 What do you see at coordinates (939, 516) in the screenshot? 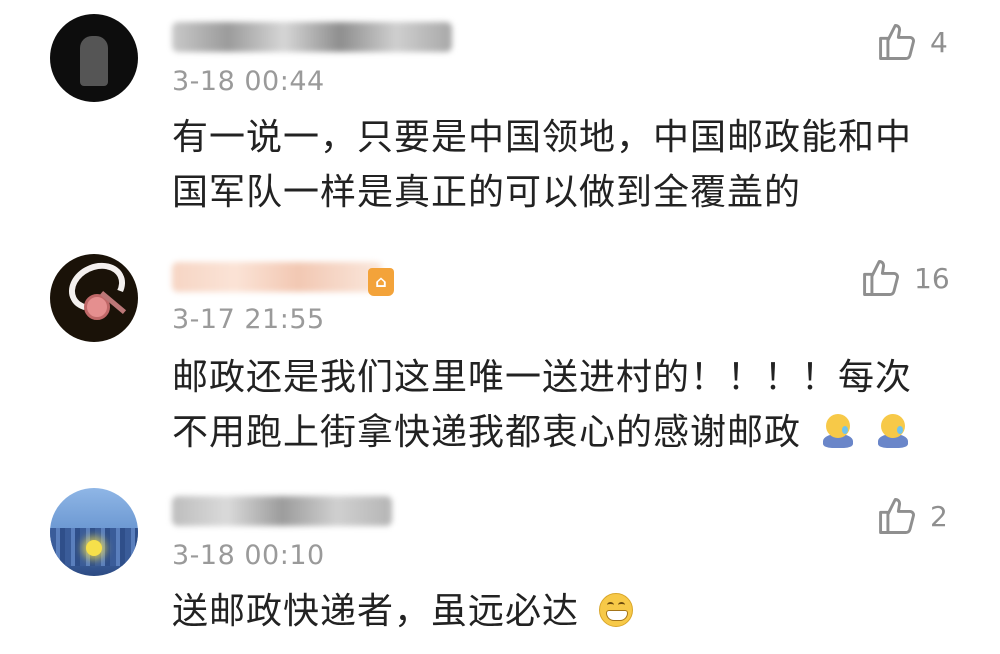
I see `like-count: 2` at bounding box center [939, 516].